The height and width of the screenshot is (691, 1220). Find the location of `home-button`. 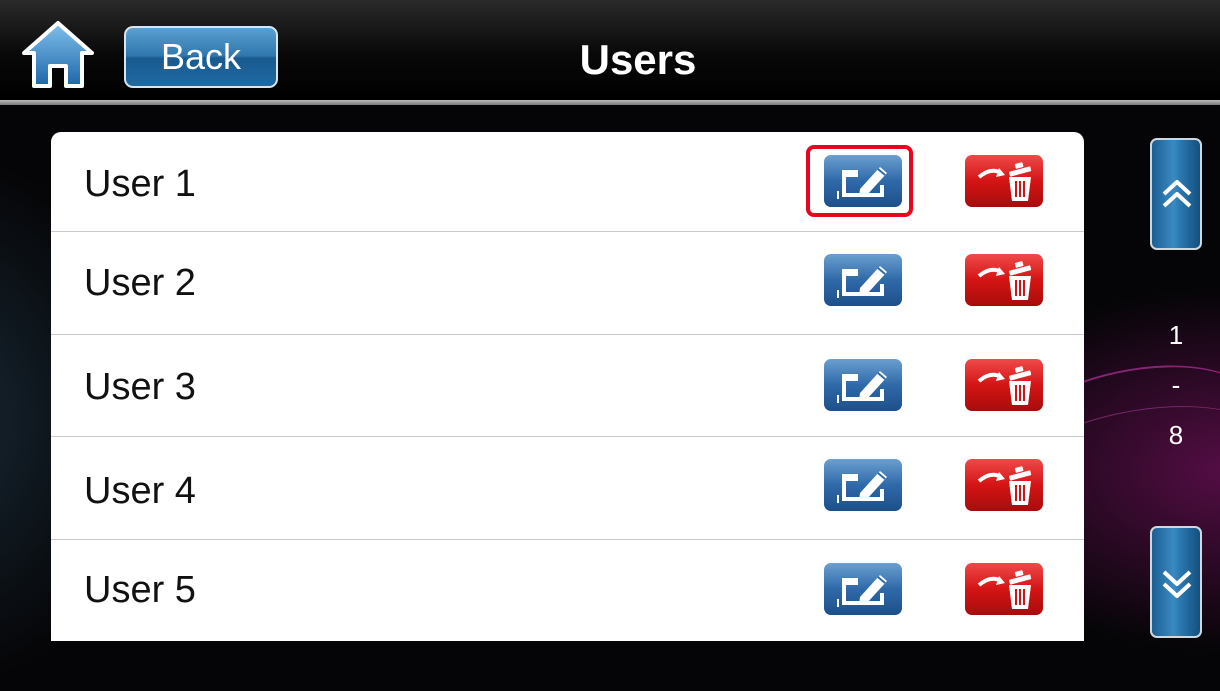

home-button is located at coordinates (58, 55).